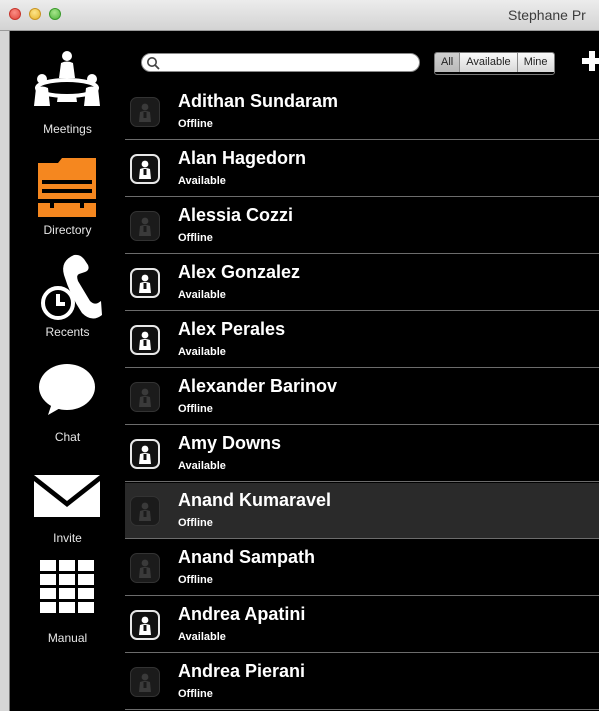  I want to click on contact-row: Anand Kumaravel Offline, so click(362, 511).